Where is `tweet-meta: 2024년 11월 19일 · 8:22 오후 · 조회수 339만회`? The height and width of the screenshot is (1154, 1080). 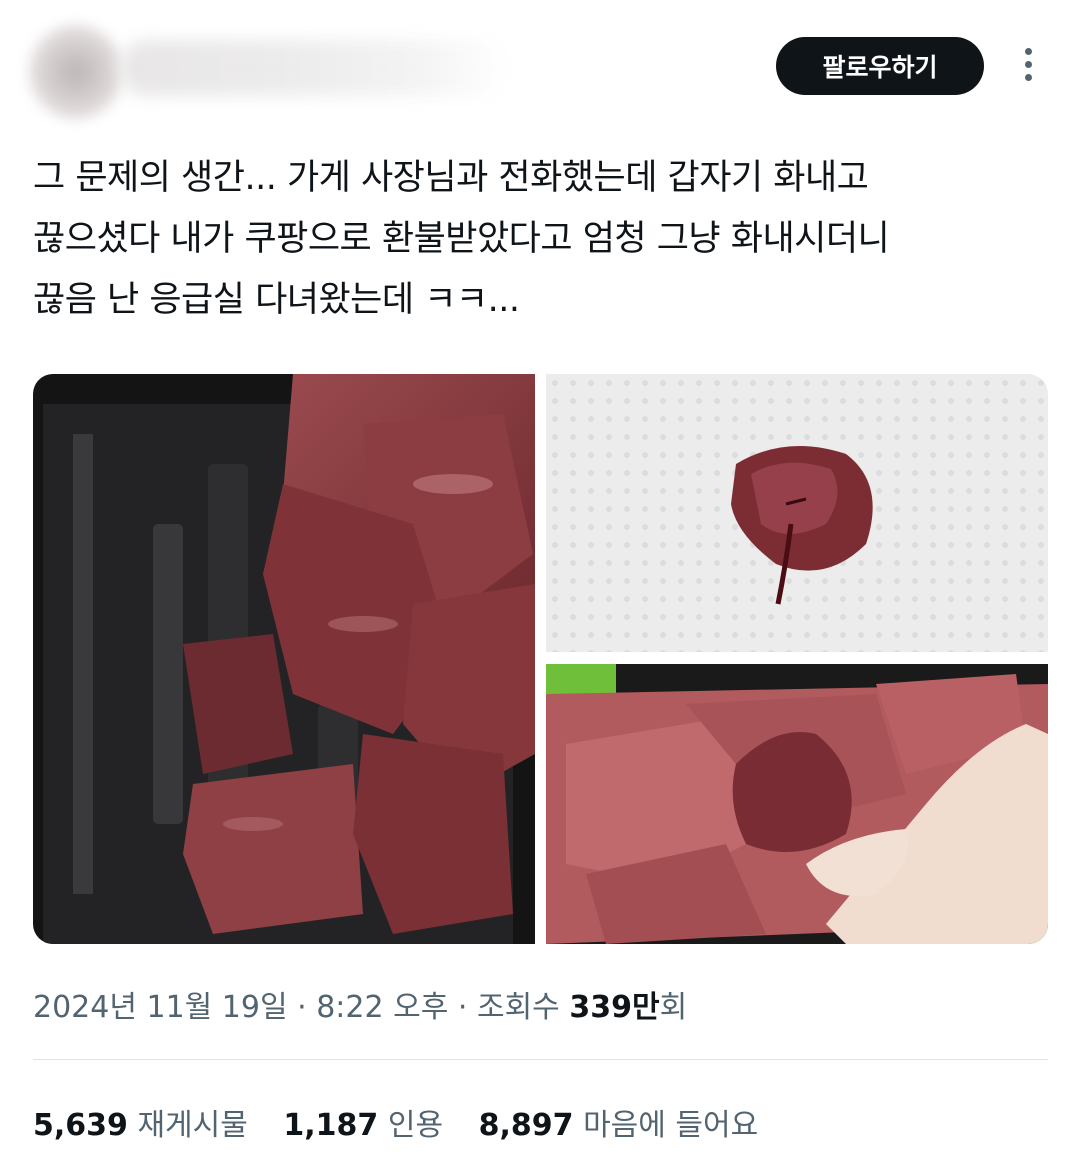
tweet-meta: 2024년 11월 19일 · 8:22 오후 · 조회수 339만회 is located at coordinates (360, 1004).